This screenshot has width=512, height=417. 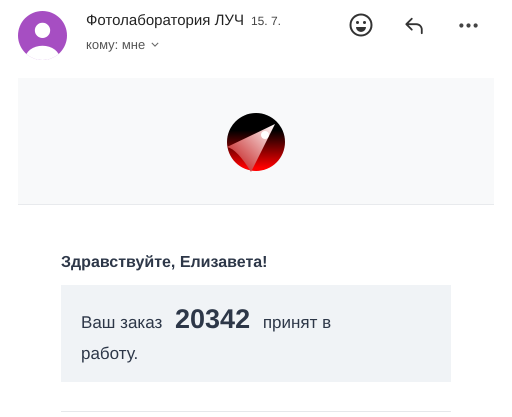 I want to click on email-date: 15. 7., so click(x=265, y=21).